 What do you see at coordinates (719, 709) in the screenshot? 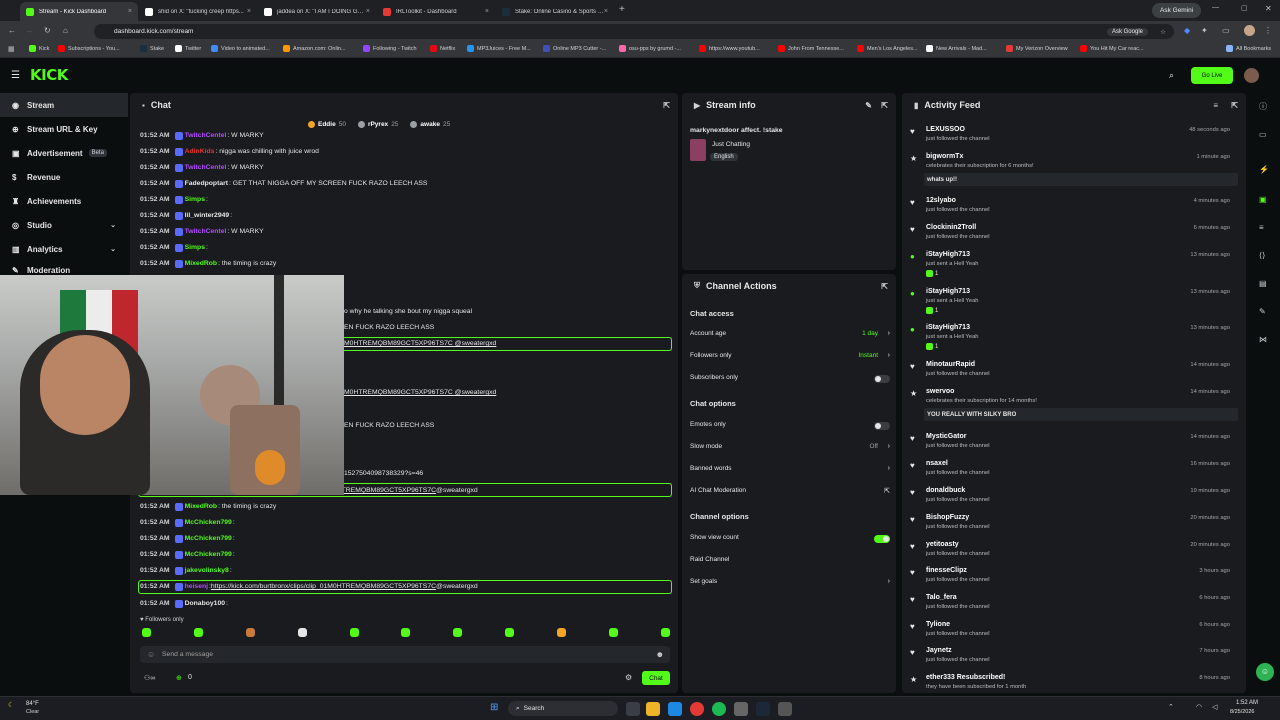
I see `spotify-icon` at bounding box center [719, 709].